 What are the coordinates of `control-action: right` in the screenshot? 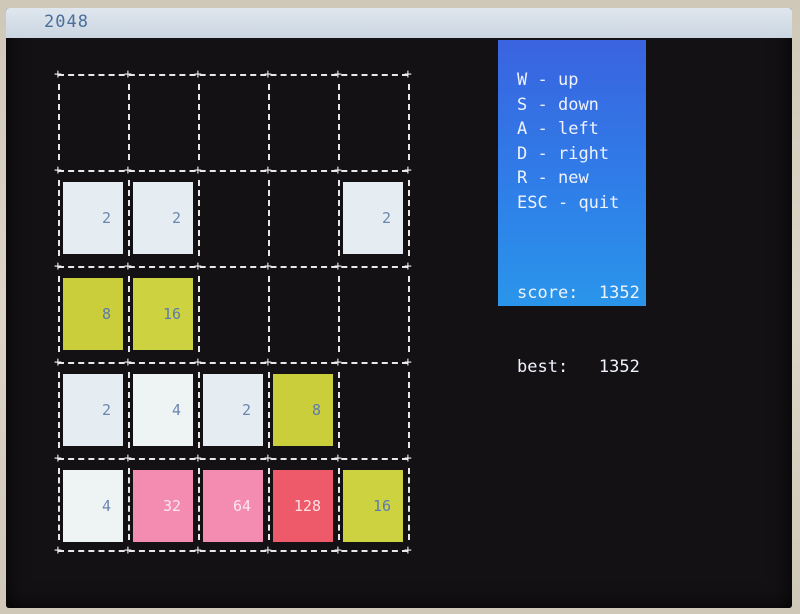 It's located at (583, 153).